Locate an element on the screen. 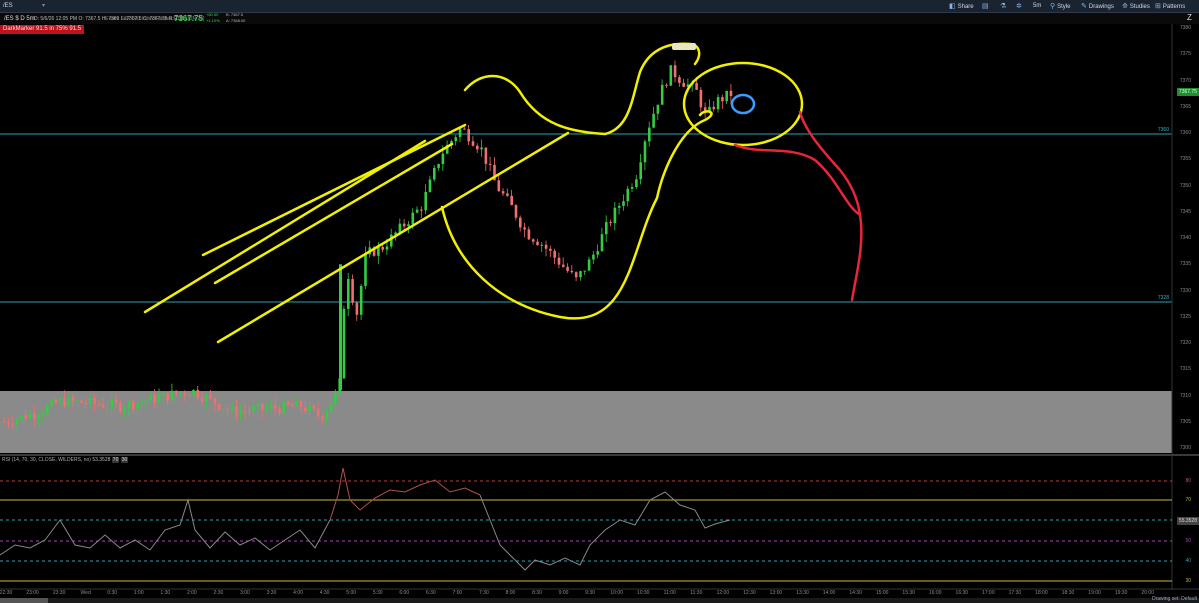  time-tick: 23:00 is located at coordinates (32, 593).